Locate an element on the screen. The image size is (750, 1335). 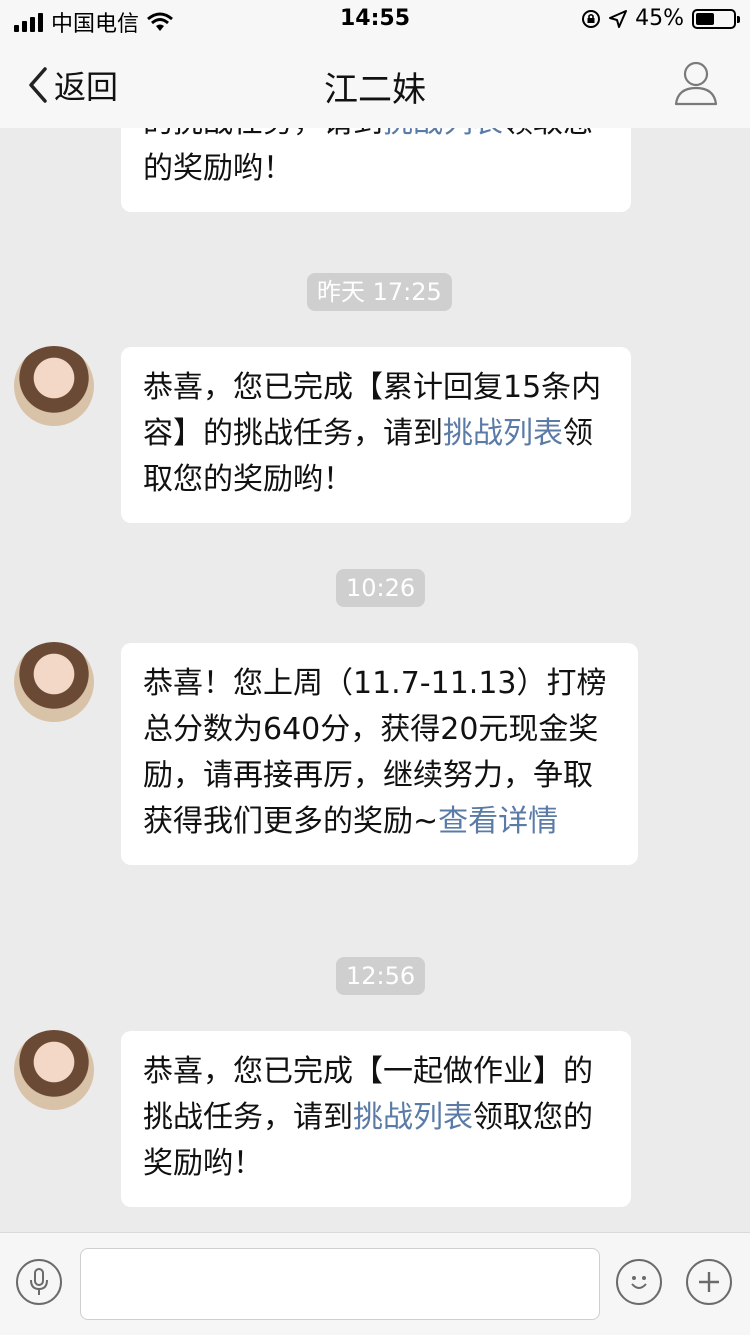
voice-button is located at coordinates (39, 1282).